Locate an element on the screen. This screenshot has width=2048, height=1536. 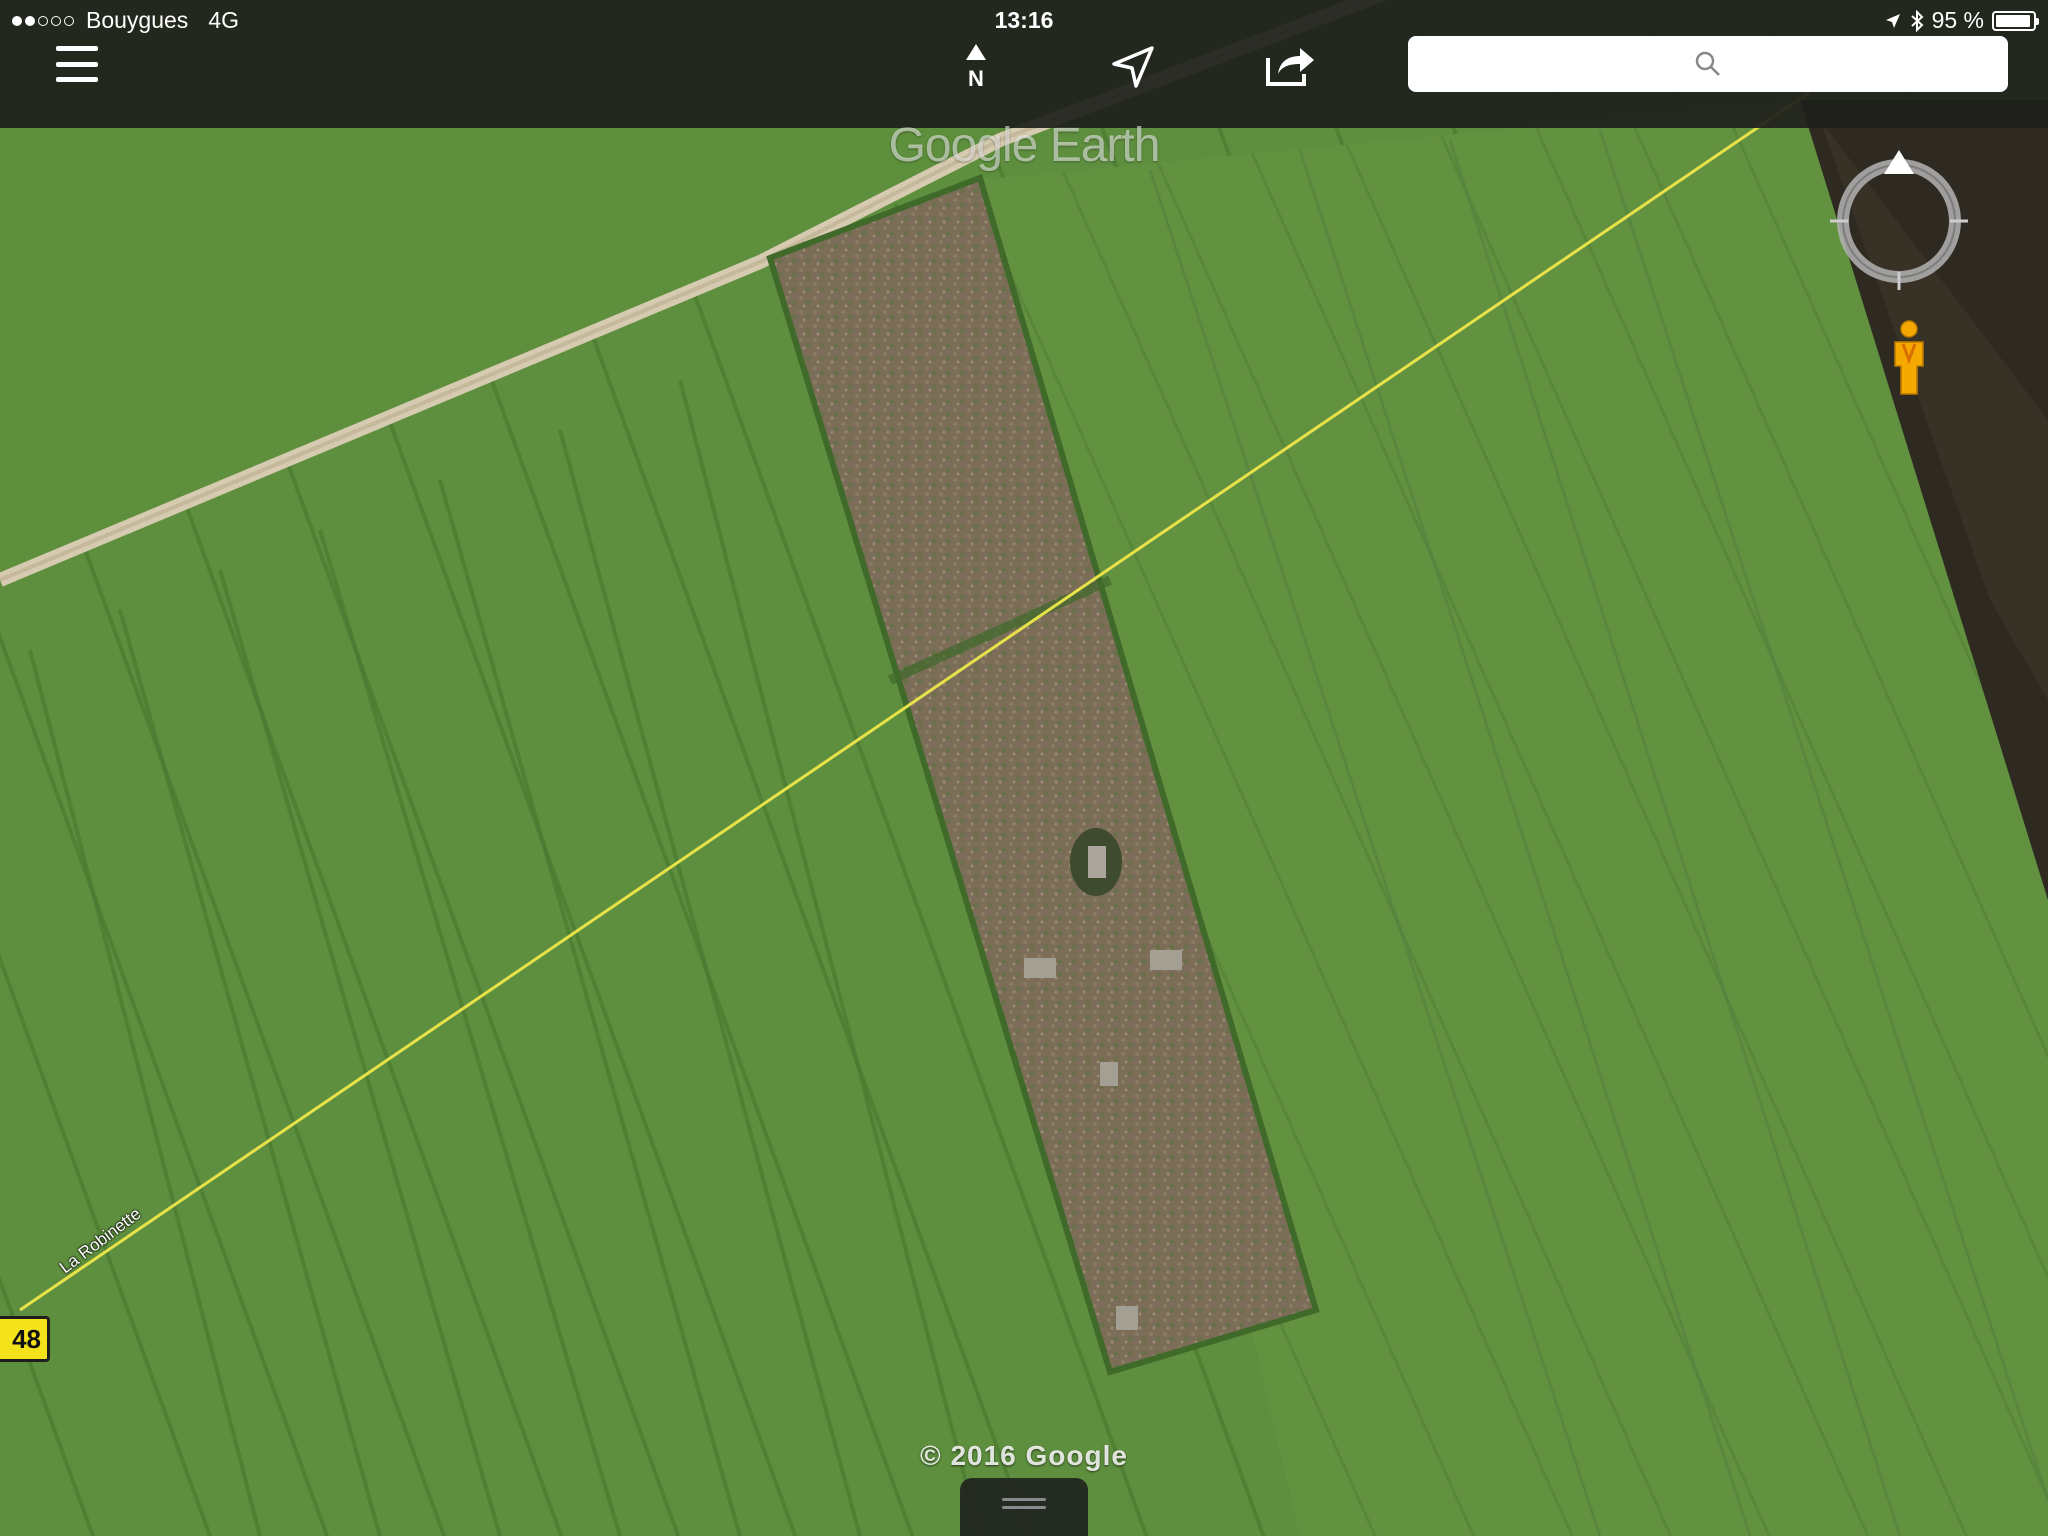
location-services-icon is located at coordinates (1892, 20).